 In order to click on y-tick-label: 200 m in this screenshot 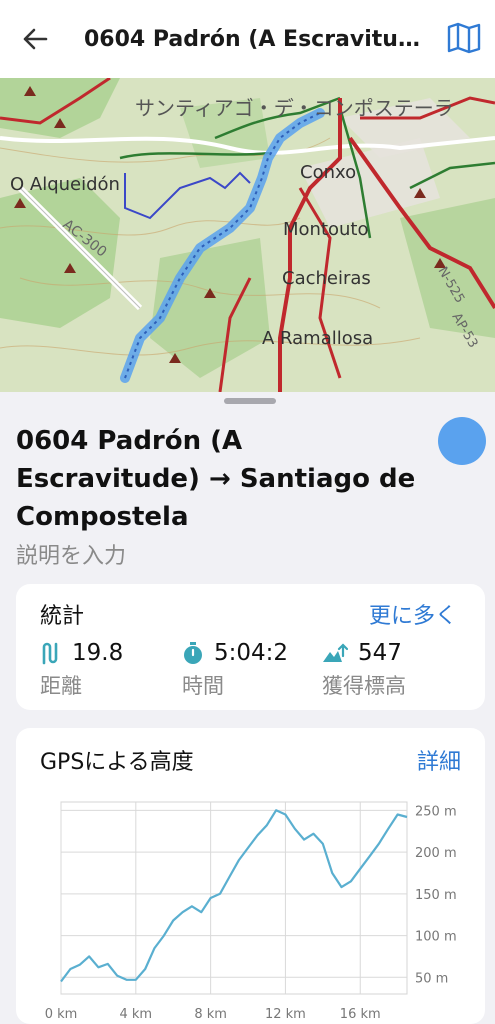, I will do `click(436, 853)`.